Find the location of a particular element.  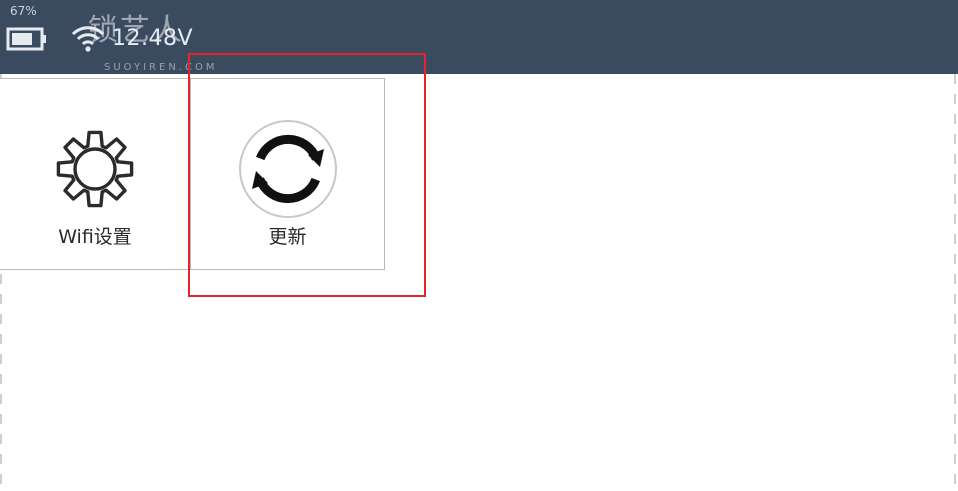

battery-percent: 67% is located at coordinates (23, 11).